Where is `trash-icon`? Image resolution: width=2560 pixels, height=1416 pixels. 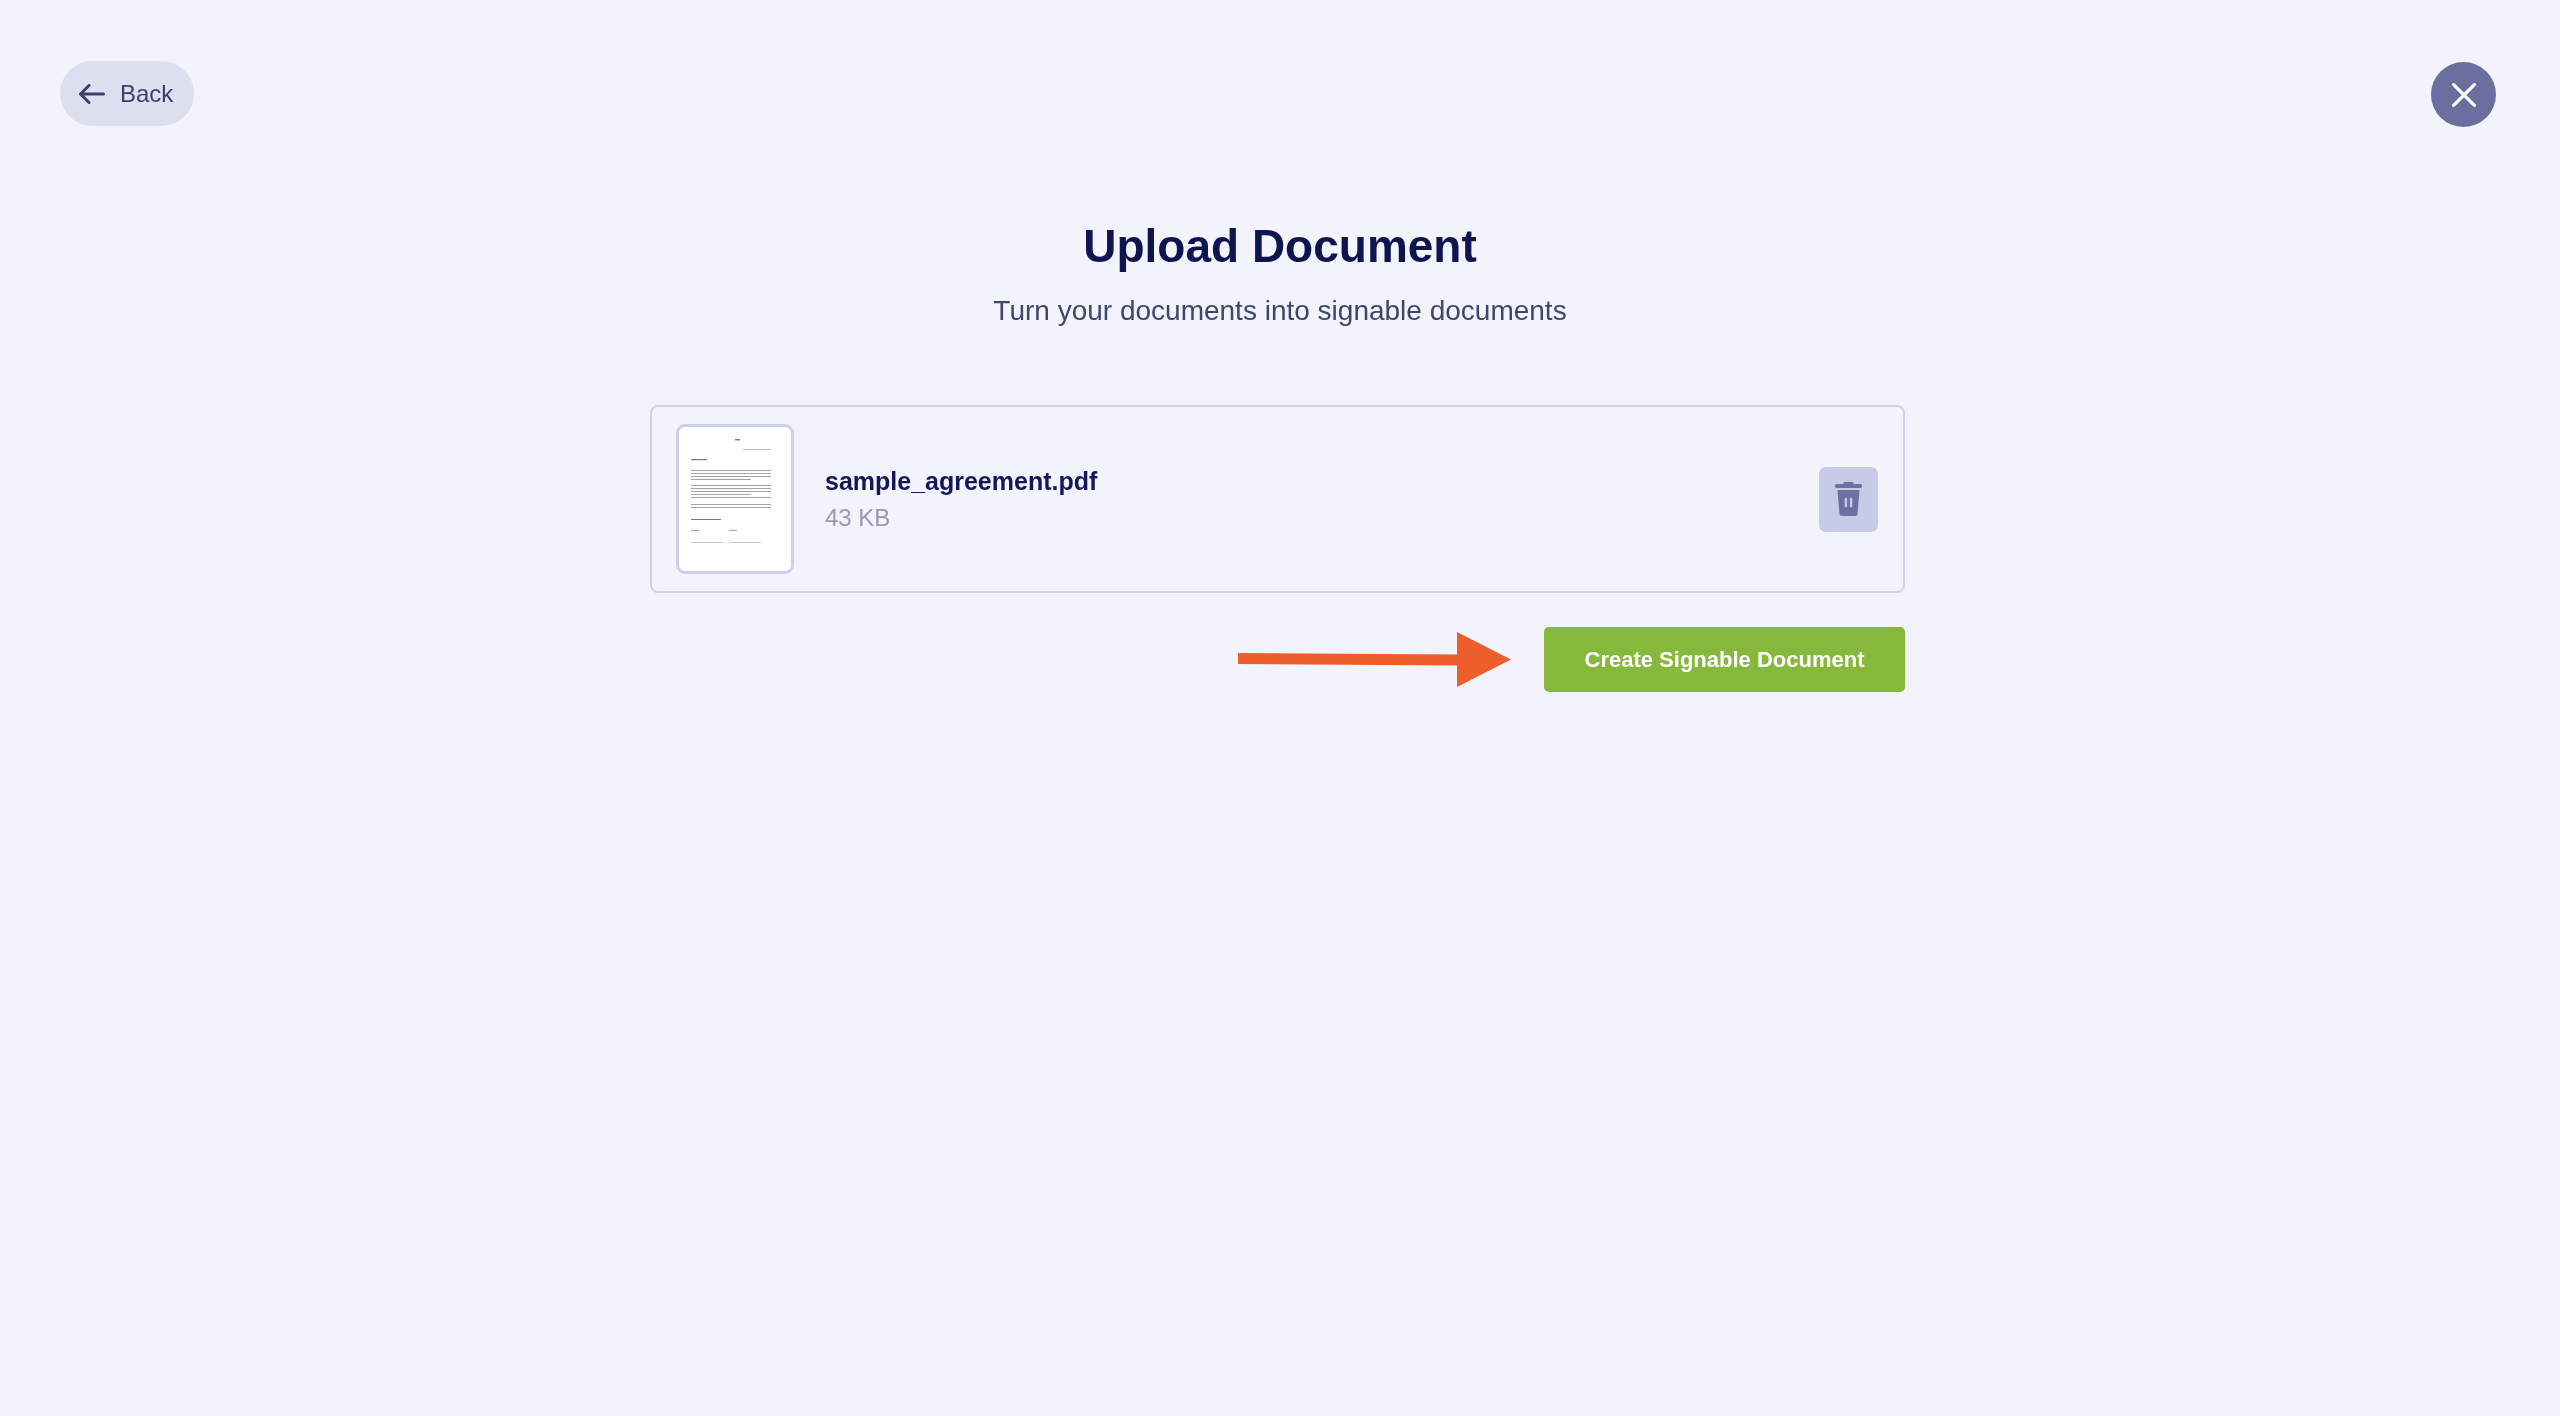 trash-icon is located at coordinates (1848, 499).